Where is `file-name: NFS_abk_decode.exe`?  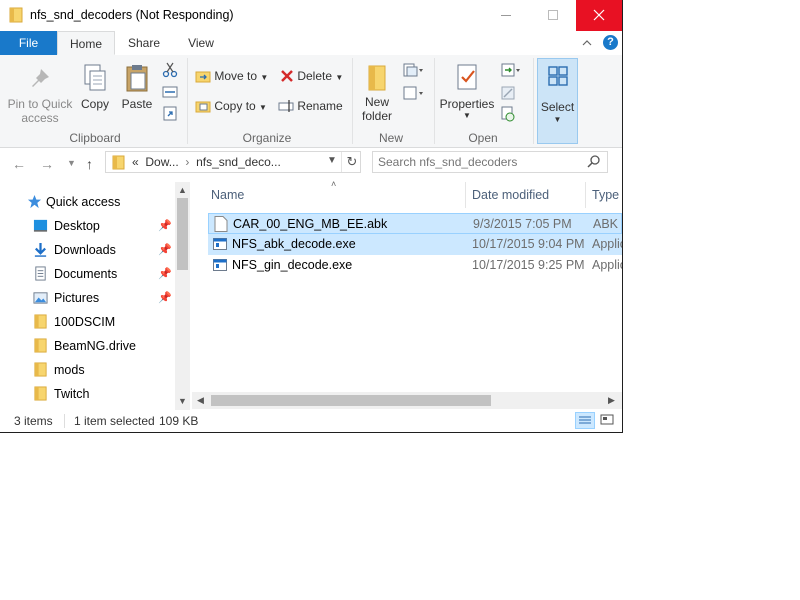
file-name: NFS_abk_decode.exe is located at coordinates (294, 244).